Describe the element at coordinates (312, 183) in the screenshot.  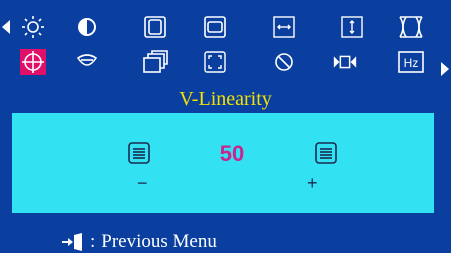
I see `plus-label: +` at that location.